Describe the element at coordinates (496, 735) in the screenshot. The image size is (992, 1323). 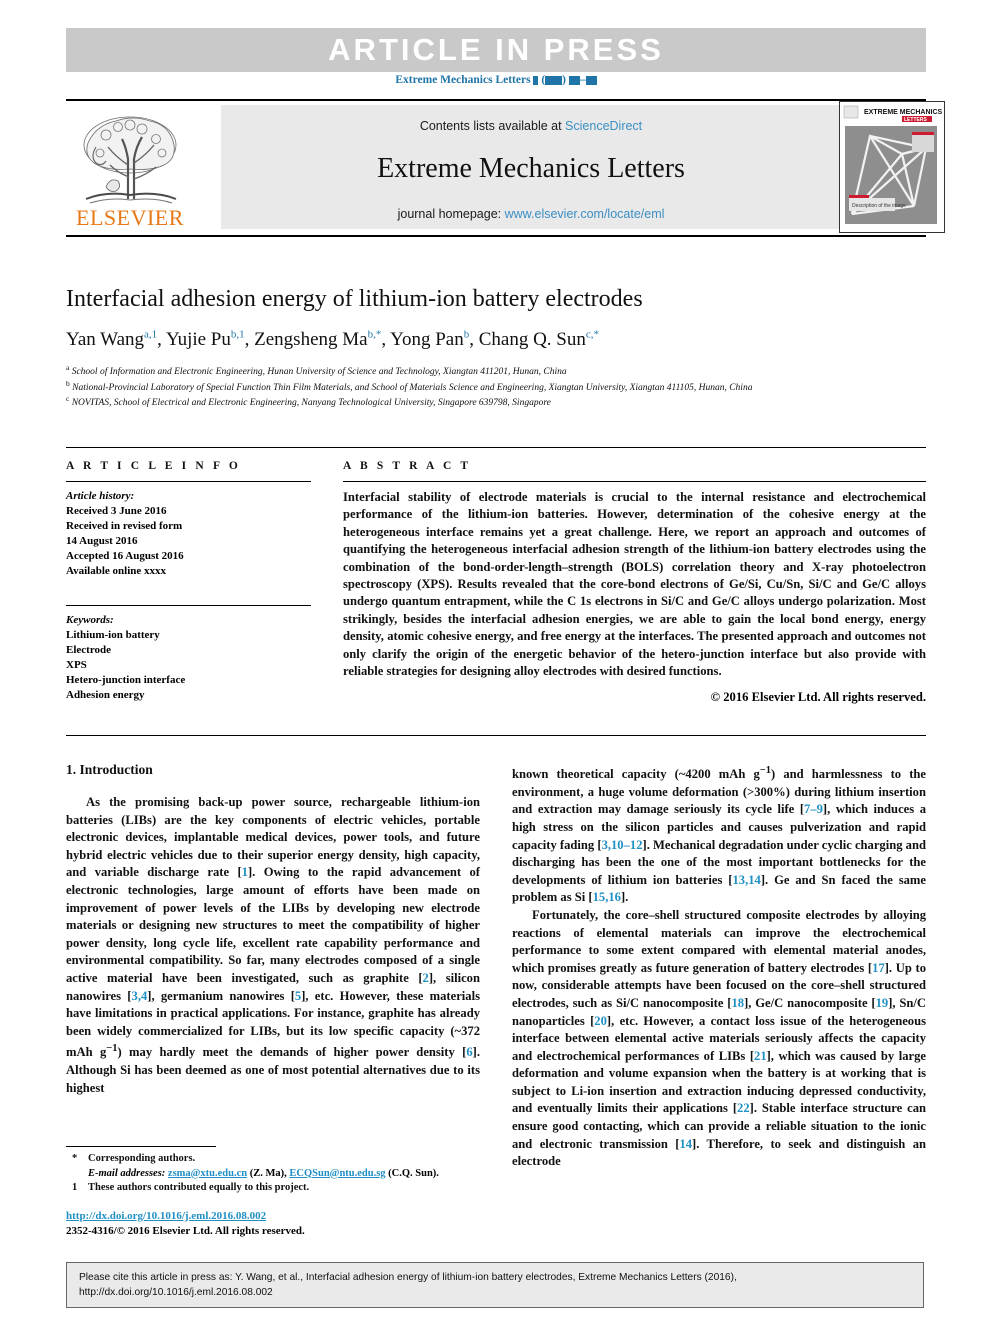
I see `abstract-bottom-rule` at that location.